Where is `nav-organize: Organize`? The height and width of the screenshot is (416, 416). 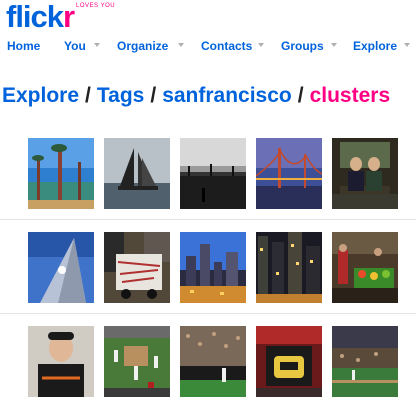
nav-organize: Organize is located at coordinates (142, 46).